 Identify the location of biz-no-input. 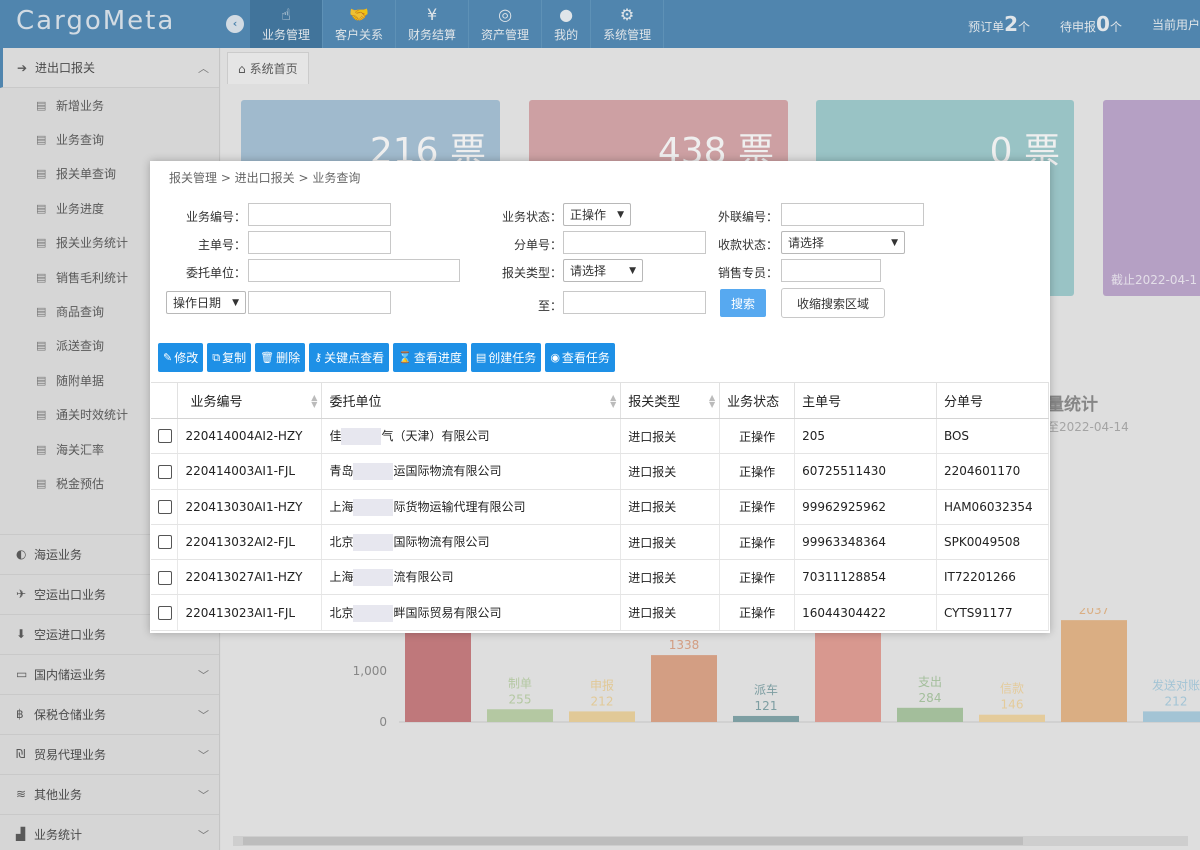
(319, 214).